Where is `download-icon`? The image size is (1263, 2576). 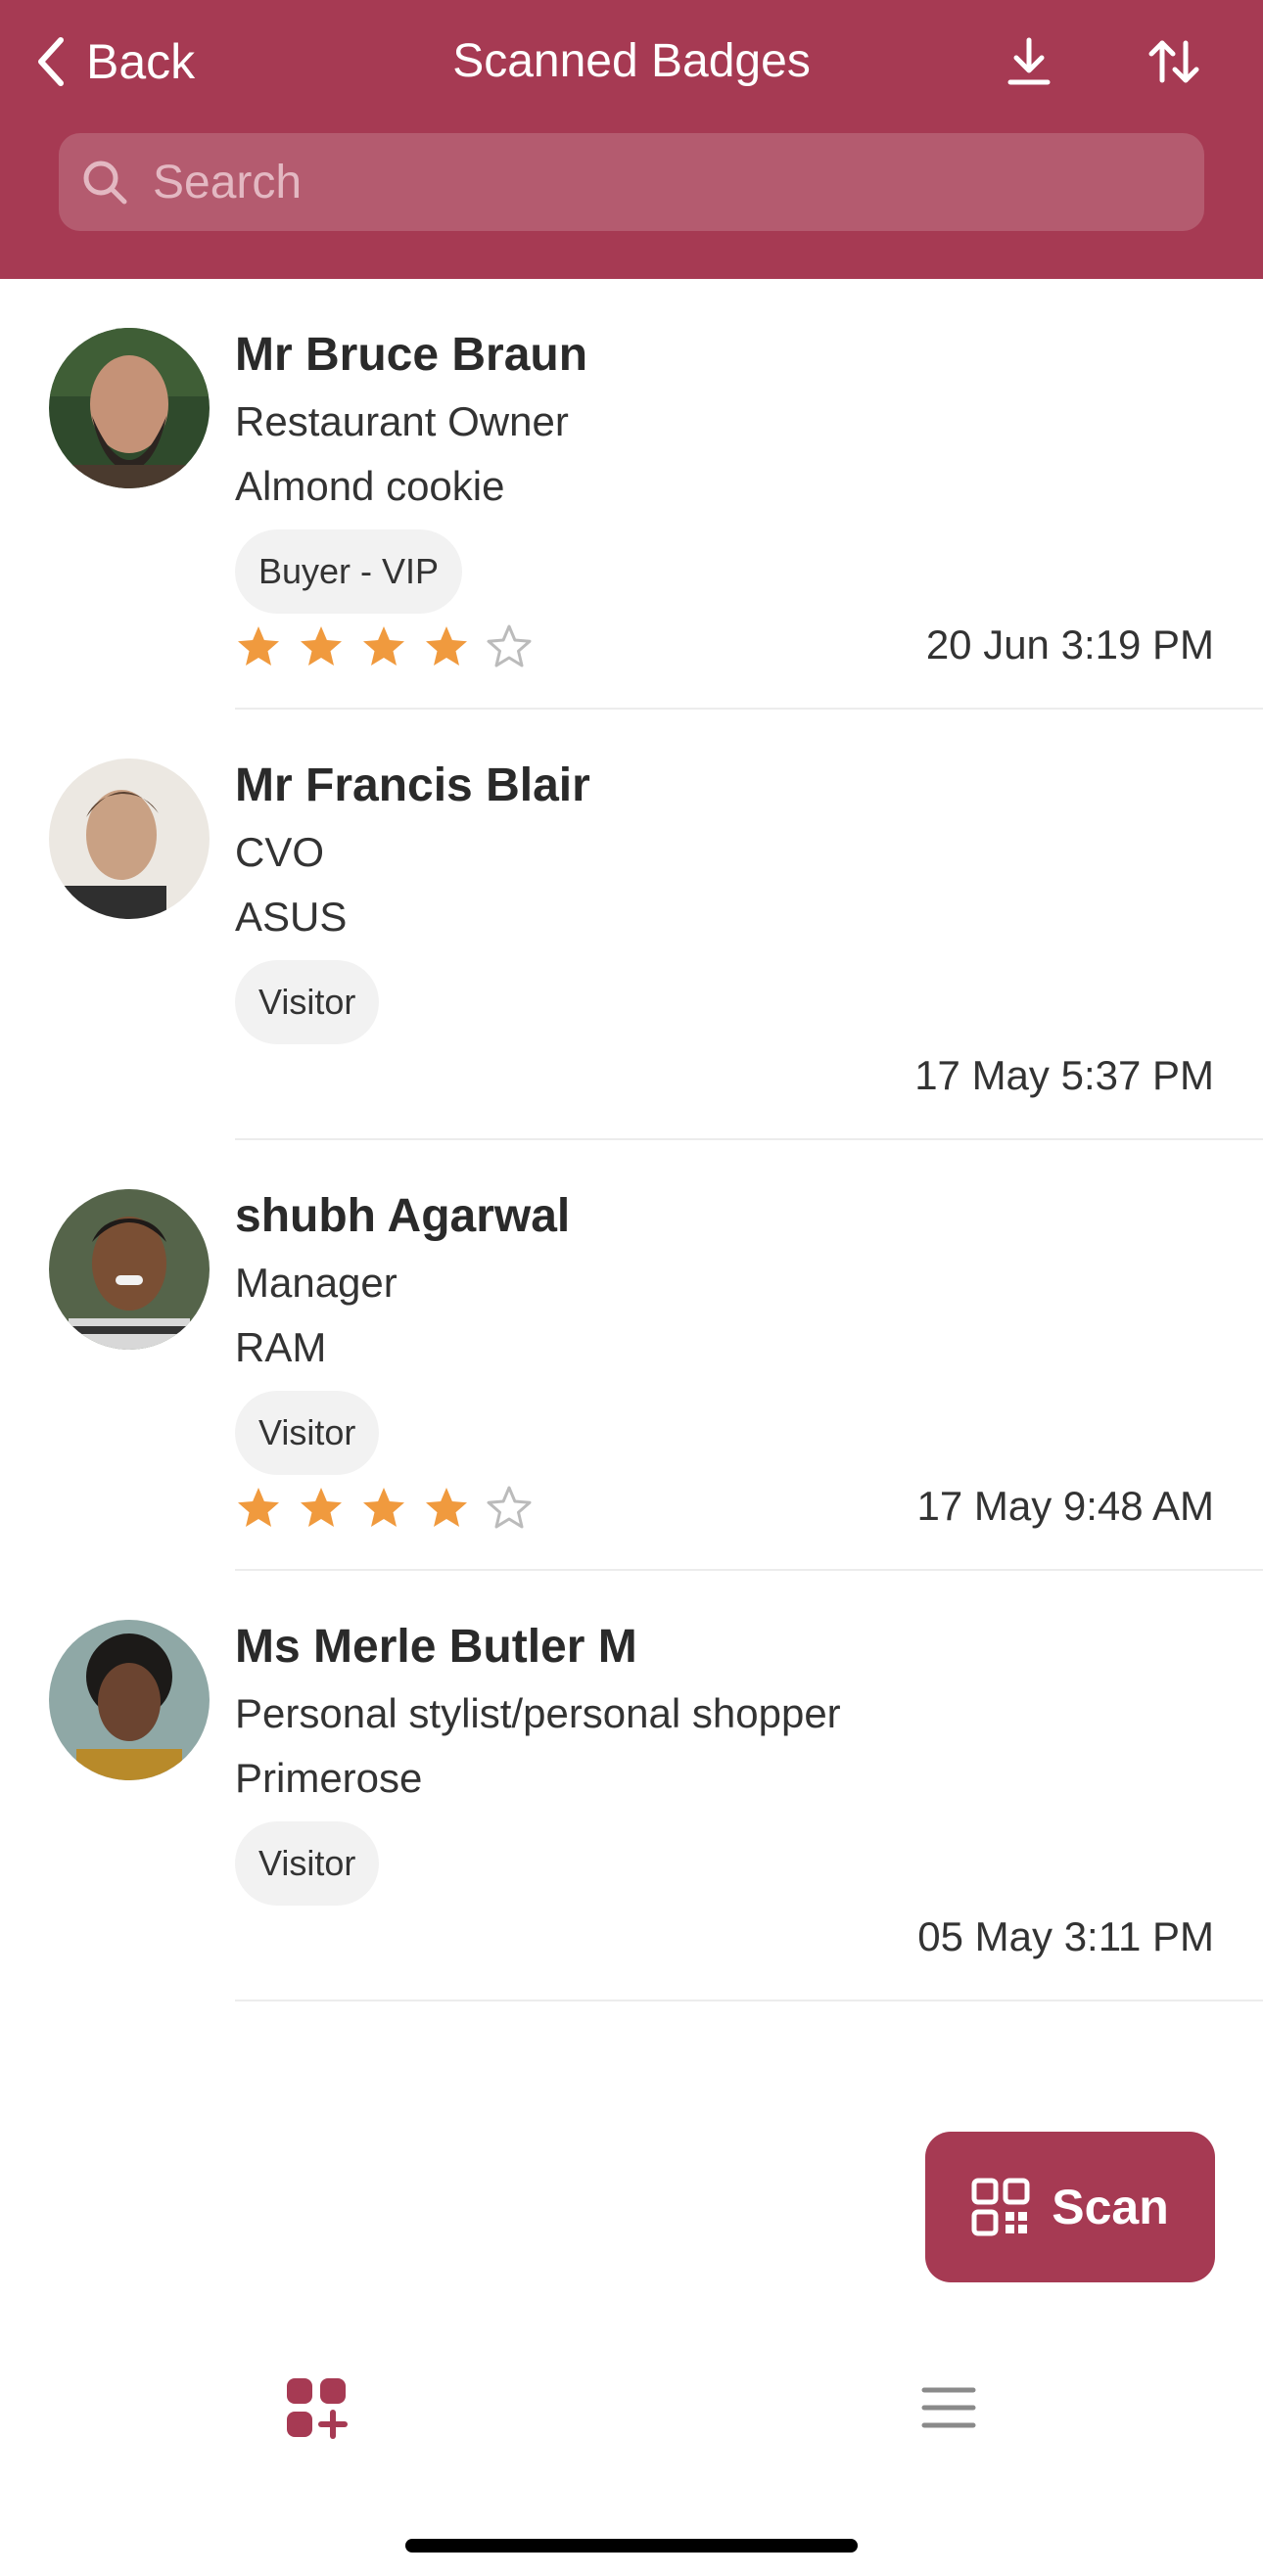 download-icon is located at coordinates (1029, 62).